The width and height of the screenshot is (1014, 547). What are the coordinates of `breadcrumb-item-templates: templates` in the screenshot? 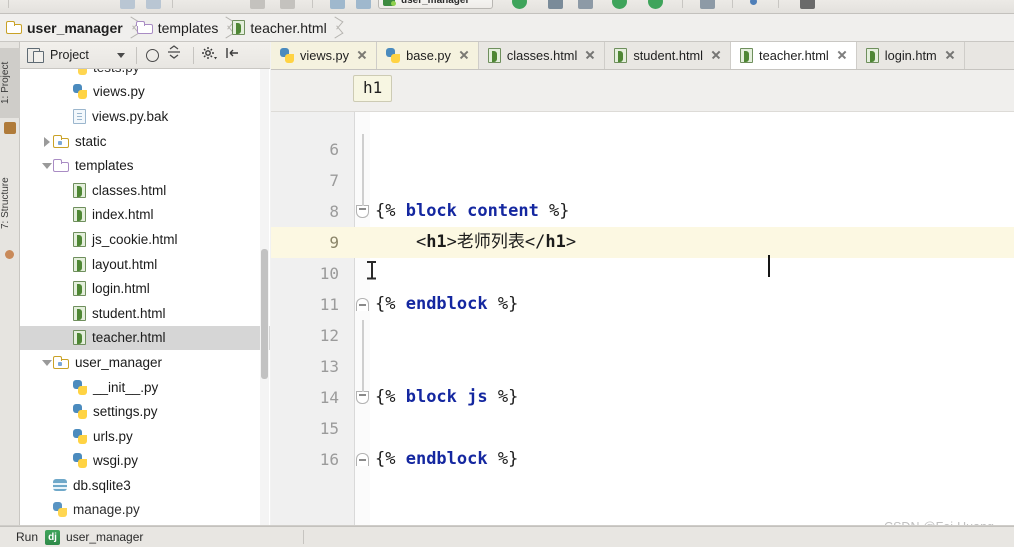 It's located at (184, 28).